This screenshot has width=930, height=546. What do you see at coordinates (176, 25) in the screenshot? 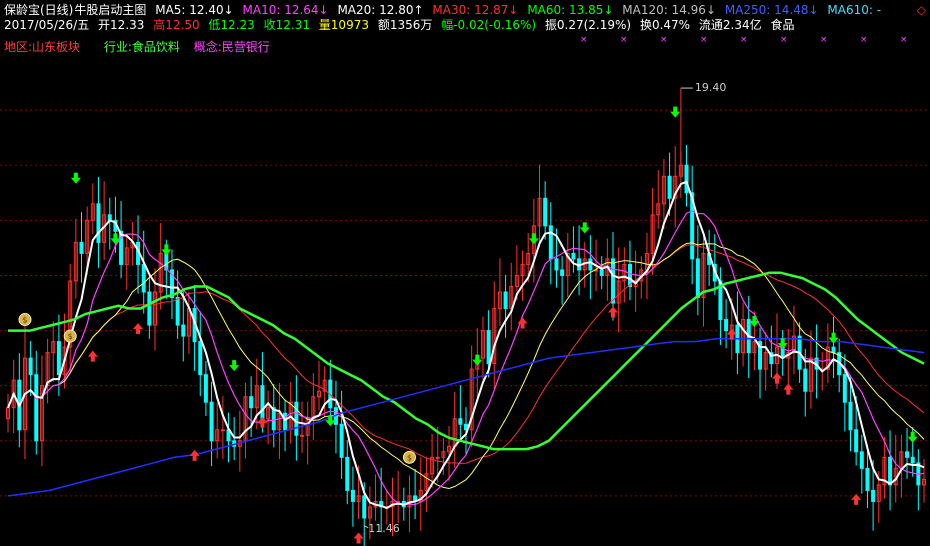
I see `high-price: 高12.50` at bounding box center [176, 25].